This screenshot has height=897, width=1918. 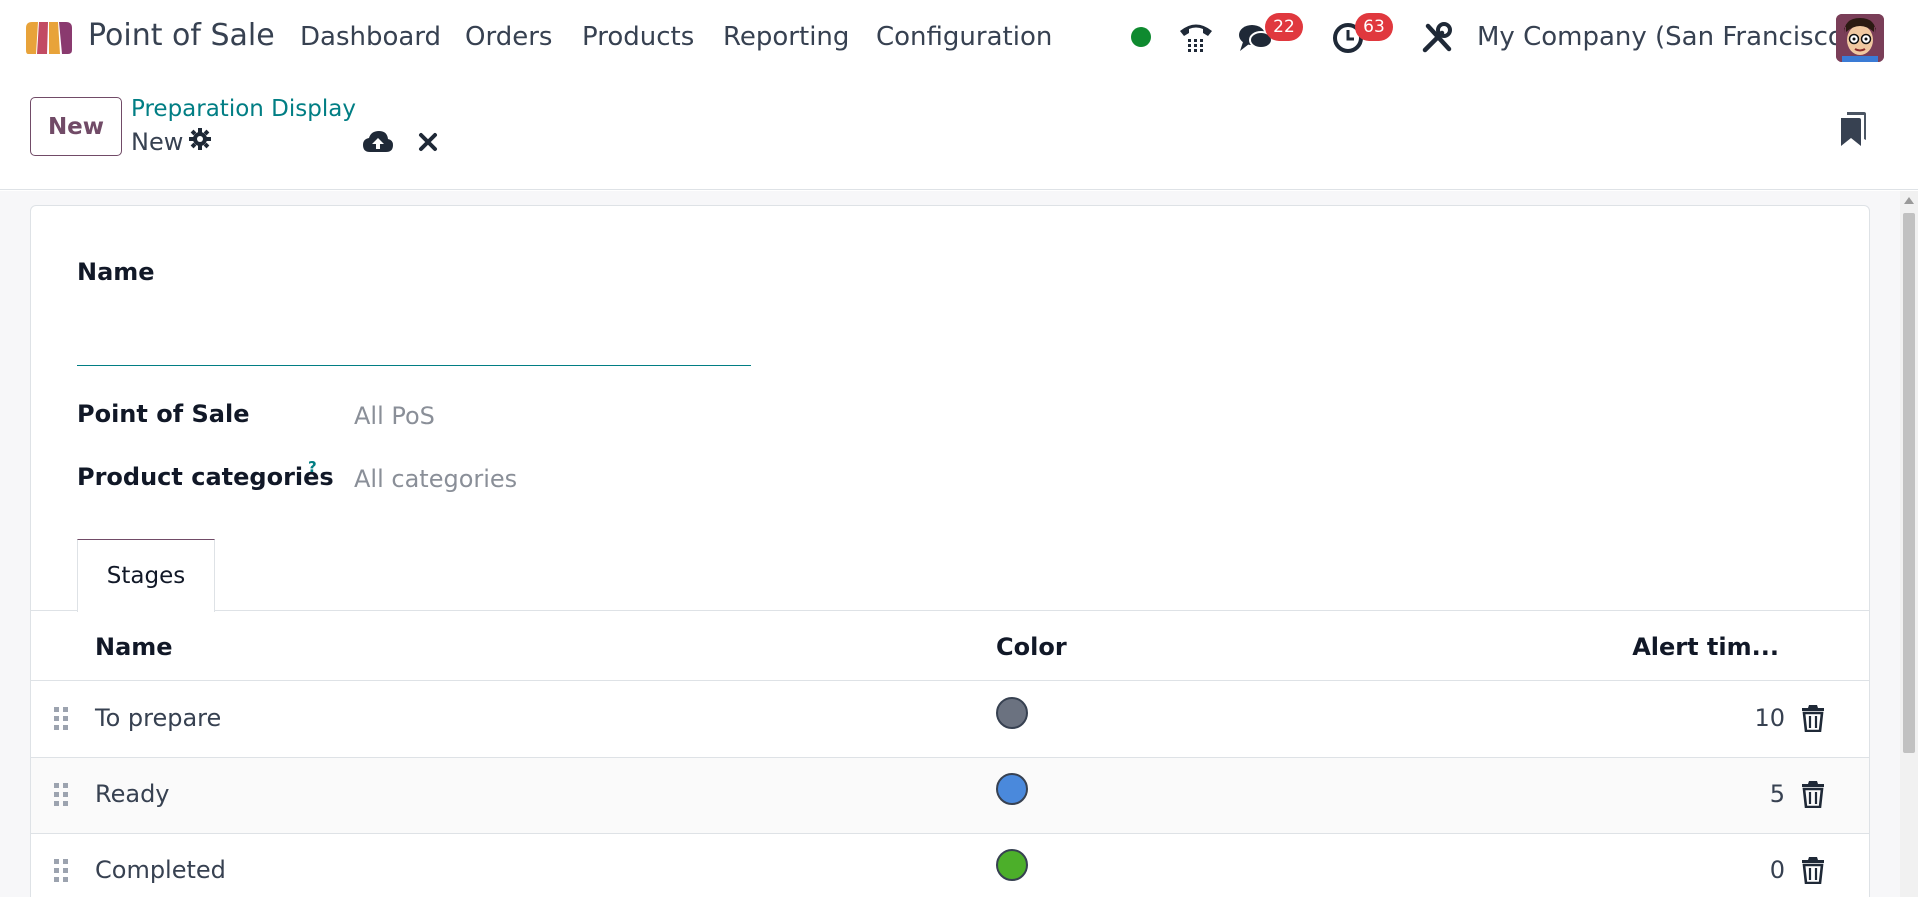 I want to click on menu-products: Products, so click(x=638, y=37).